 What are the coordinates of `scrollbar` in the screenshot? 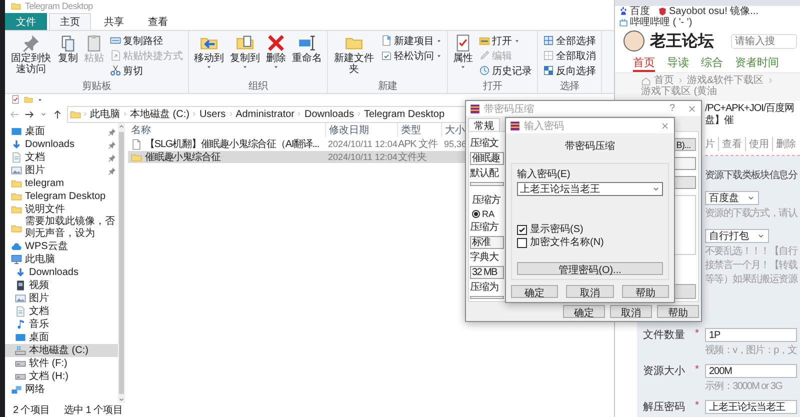 It's located at (121, 263).